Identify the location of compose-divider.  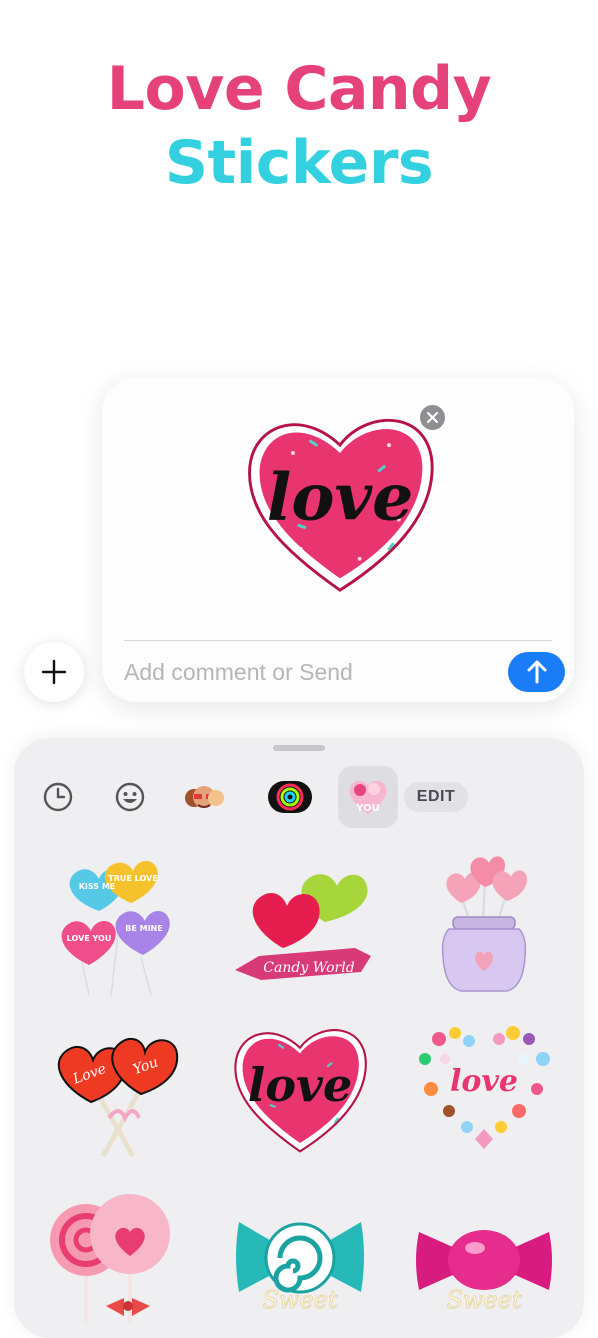
(338, 640).